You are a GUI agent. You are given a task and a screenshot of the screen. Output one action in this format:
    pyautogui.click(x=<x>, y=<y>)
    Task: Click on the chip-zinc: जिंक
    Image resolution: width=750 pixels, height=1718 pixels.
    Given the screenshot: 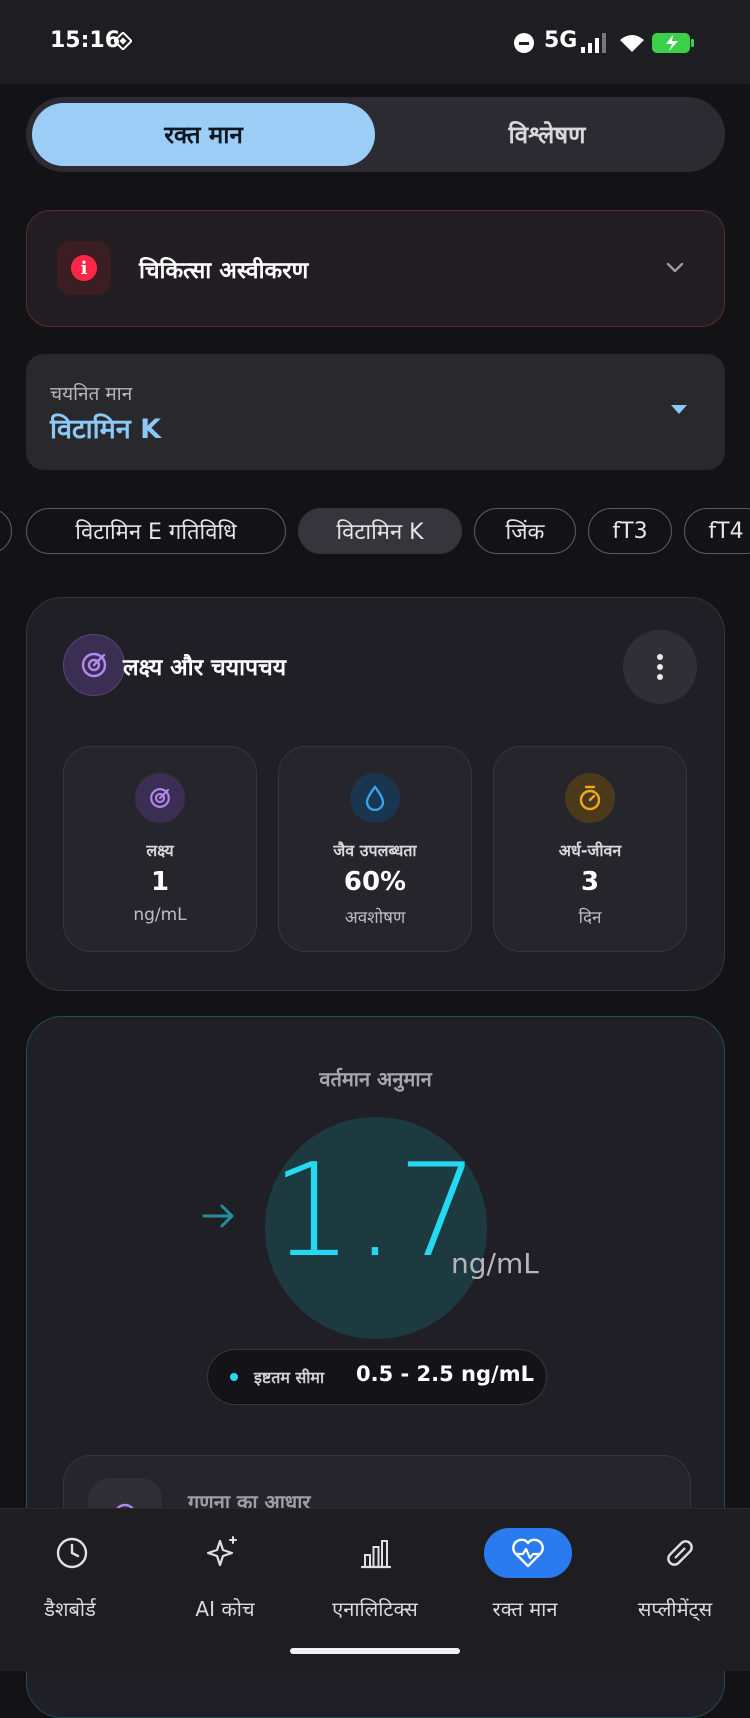 What is the action you would take?
    pyautogui.click(x=525, y=531)
    